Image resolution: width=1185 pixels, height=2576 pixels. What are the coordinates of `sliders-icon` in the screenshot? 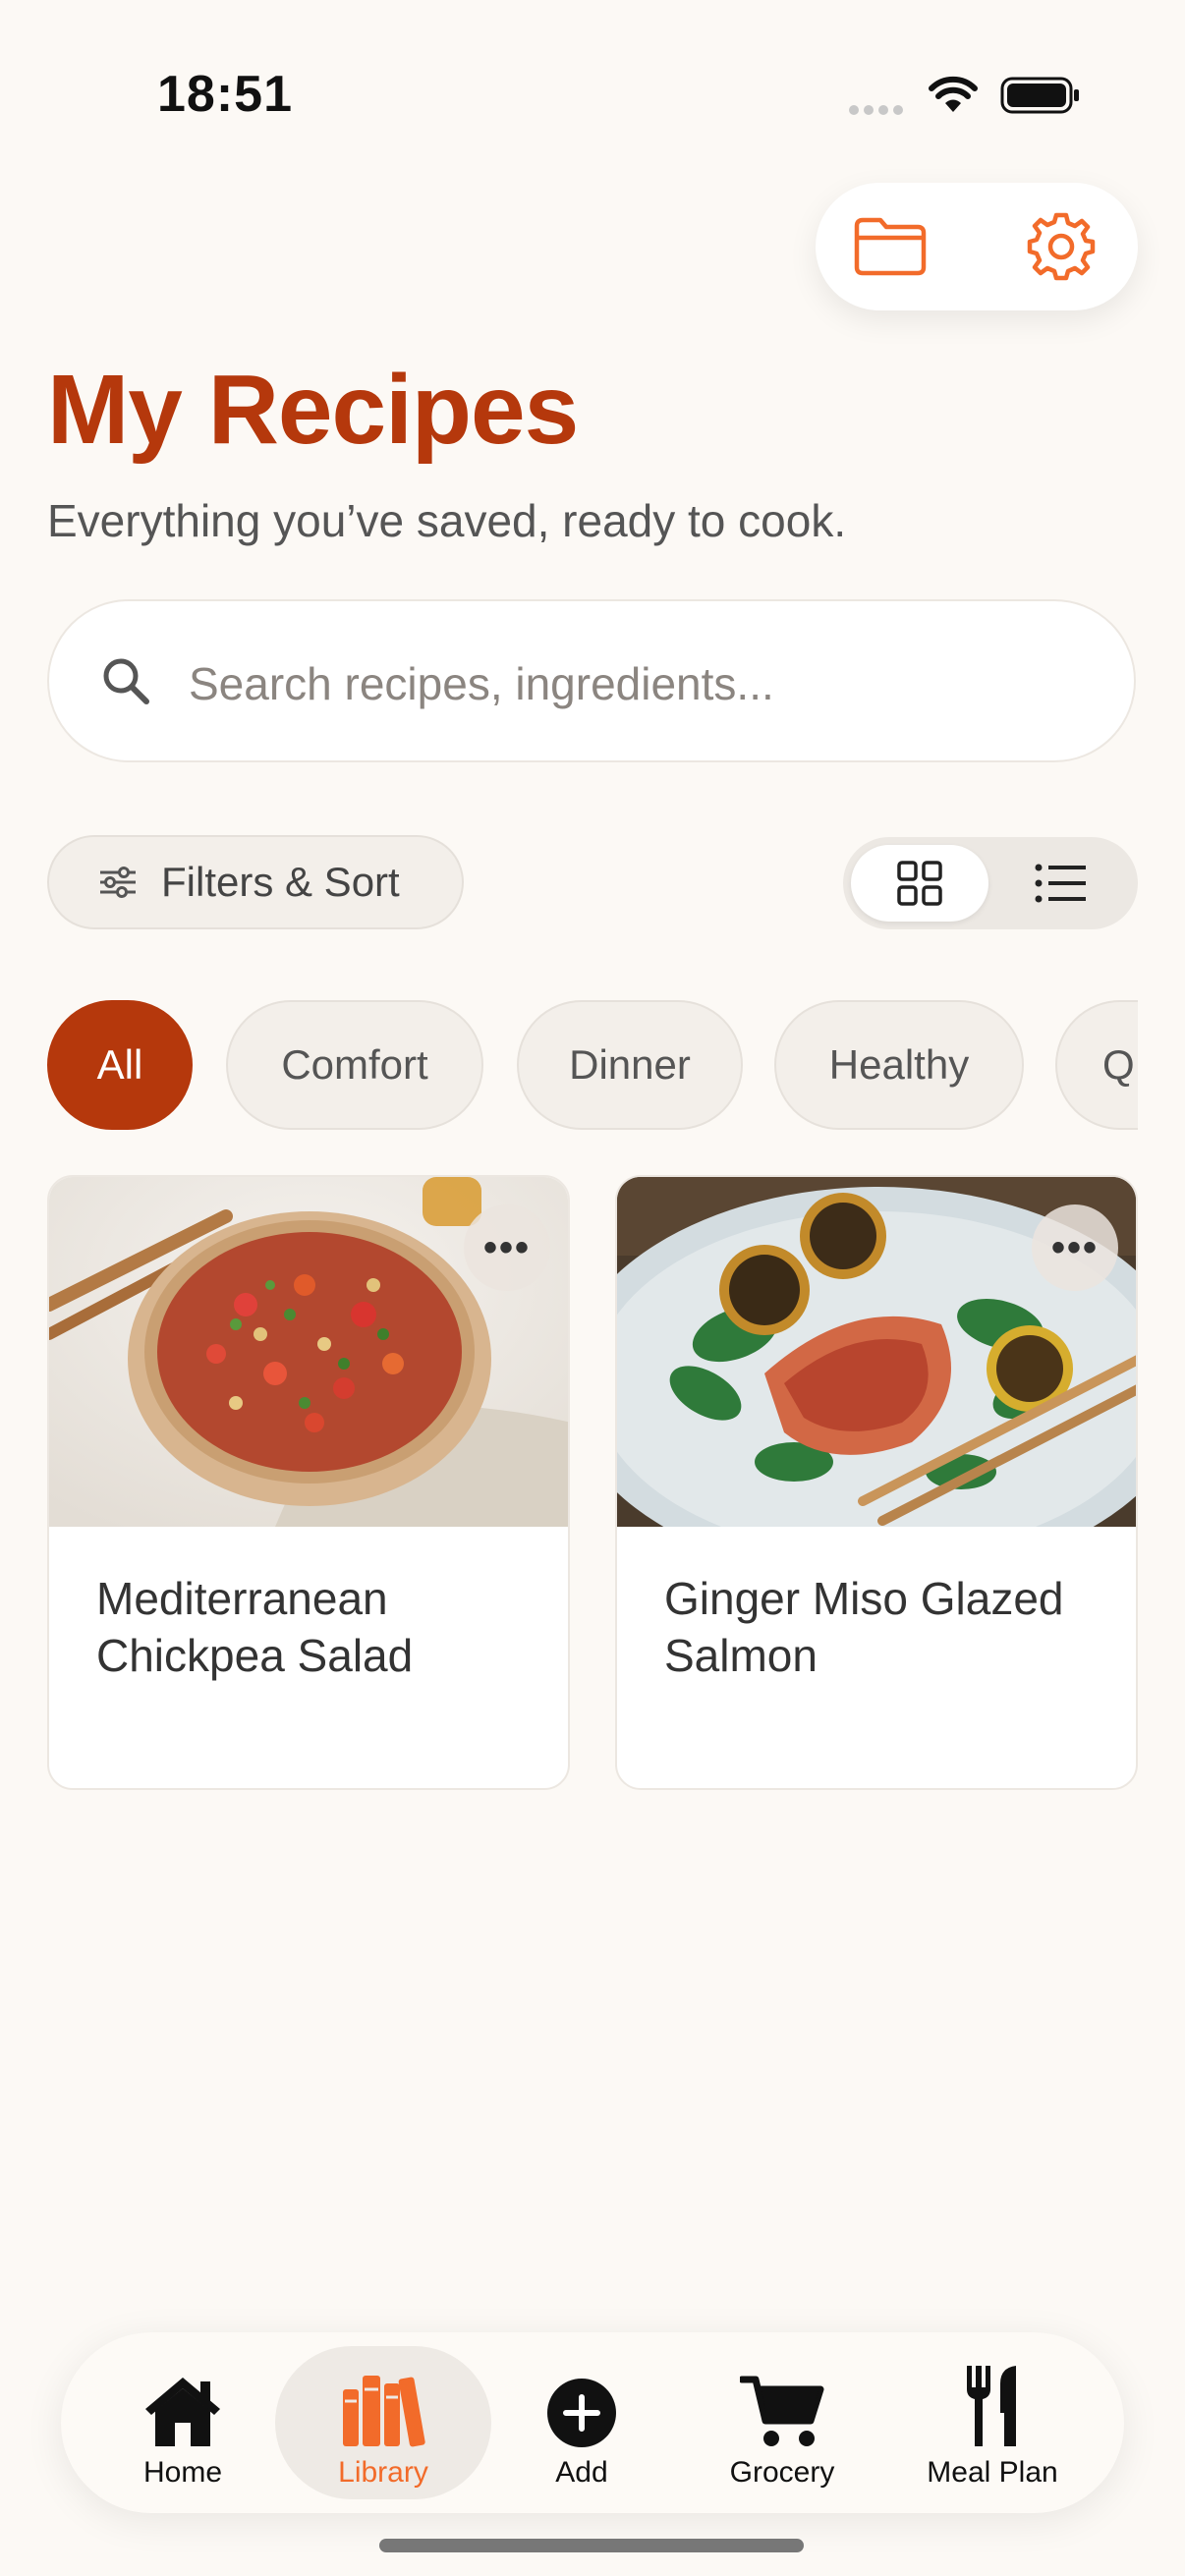 It's located at (118, 882).